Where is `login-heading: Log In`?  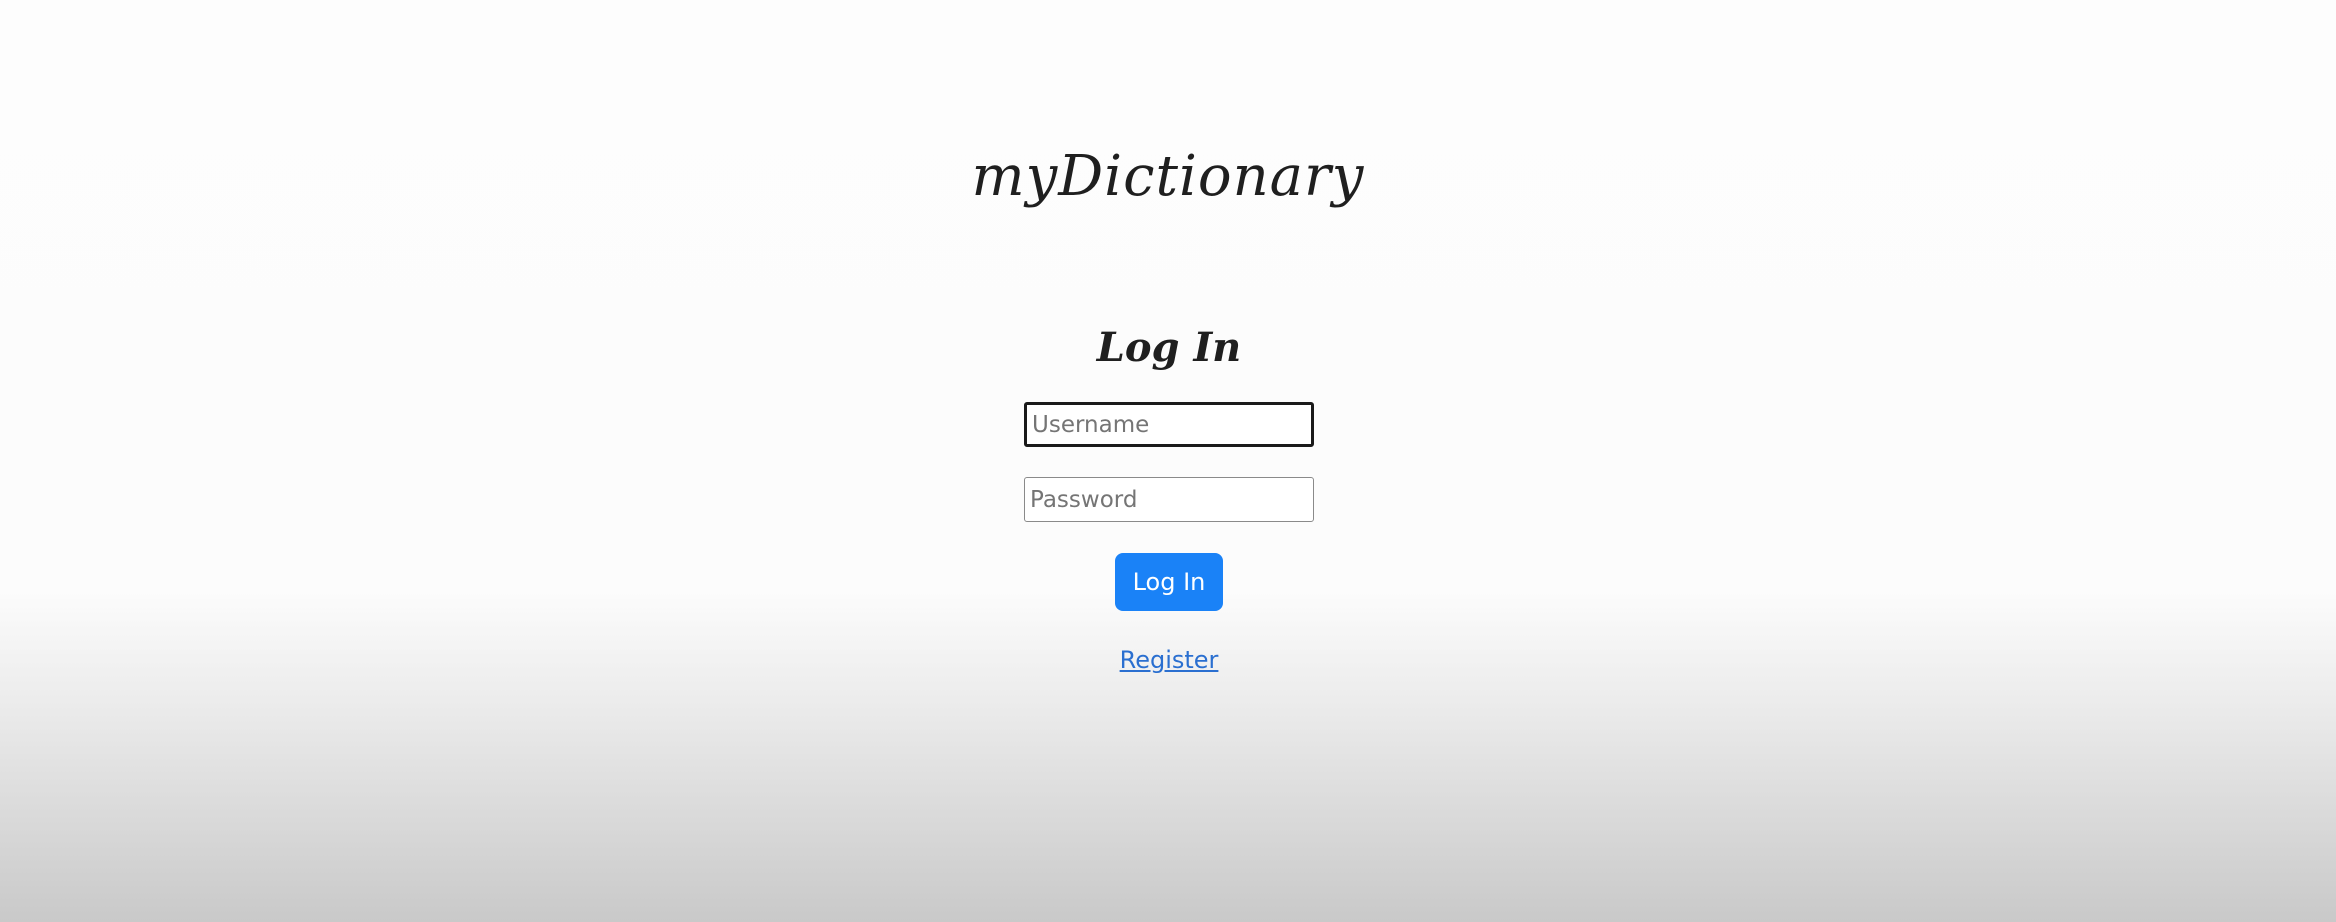 login-heading: Log In is located at coordinates (1169, 347).